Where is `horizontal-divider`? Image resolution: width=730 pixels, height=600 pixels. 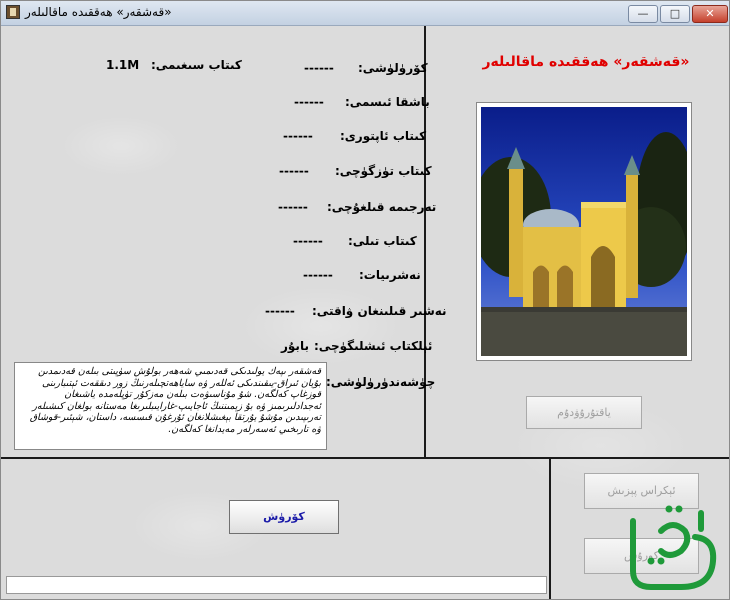 horizontal-divider is located at coordinates (365, 458).